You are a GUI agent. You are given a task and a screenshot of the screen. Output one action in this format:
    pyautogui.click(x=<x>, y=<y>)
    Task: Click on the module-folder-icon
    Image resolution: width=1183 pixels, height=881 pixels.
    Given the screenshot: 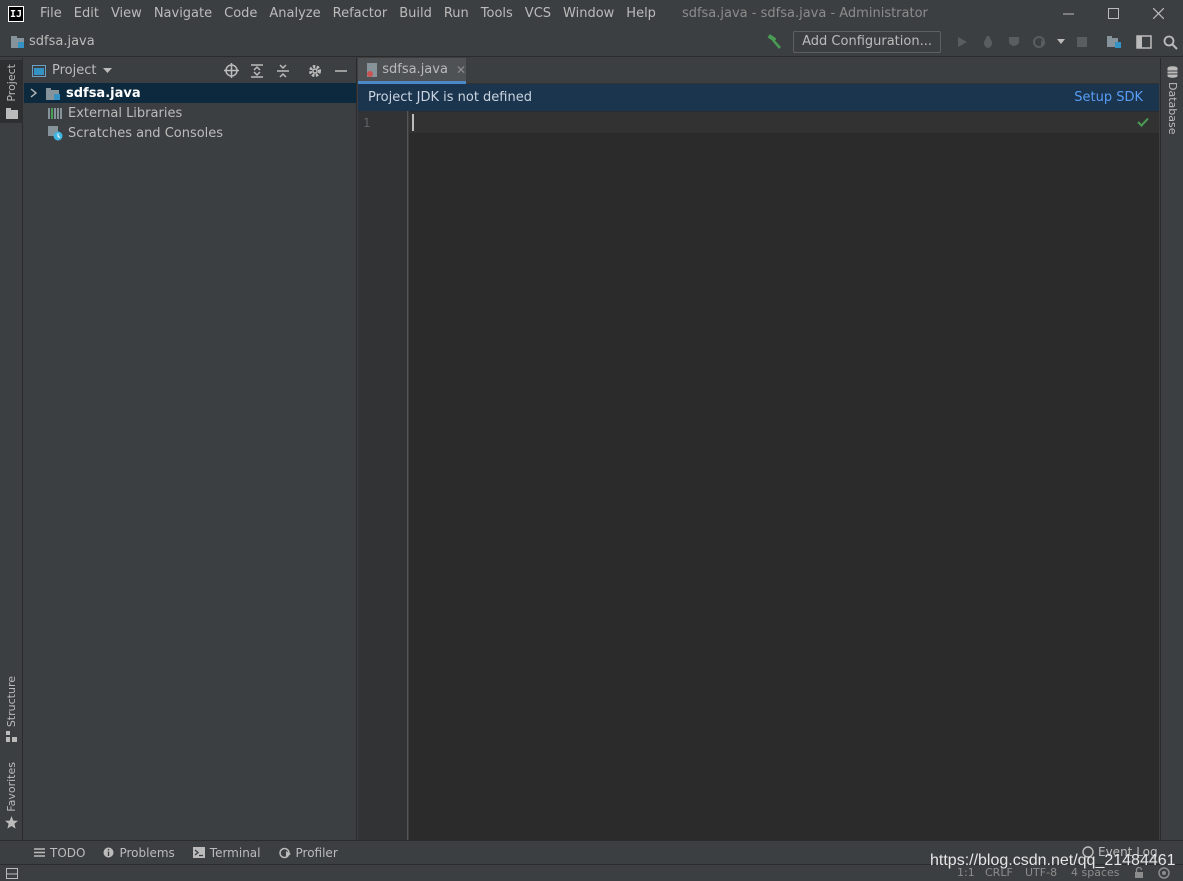 What is the action you would take?
    pyautogui.click(x=53, y=93)
    